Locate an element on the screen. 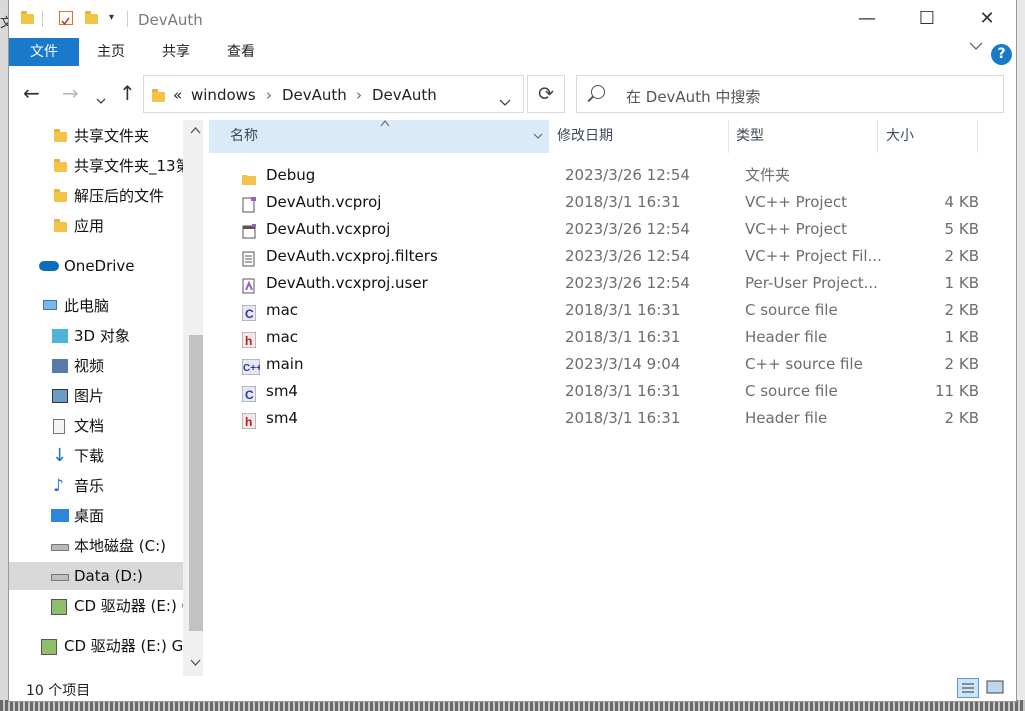 The width and height of the screenshot is (1025, 711). sidebar-item-pictures: 图片 is located at coordinates (115, 396).